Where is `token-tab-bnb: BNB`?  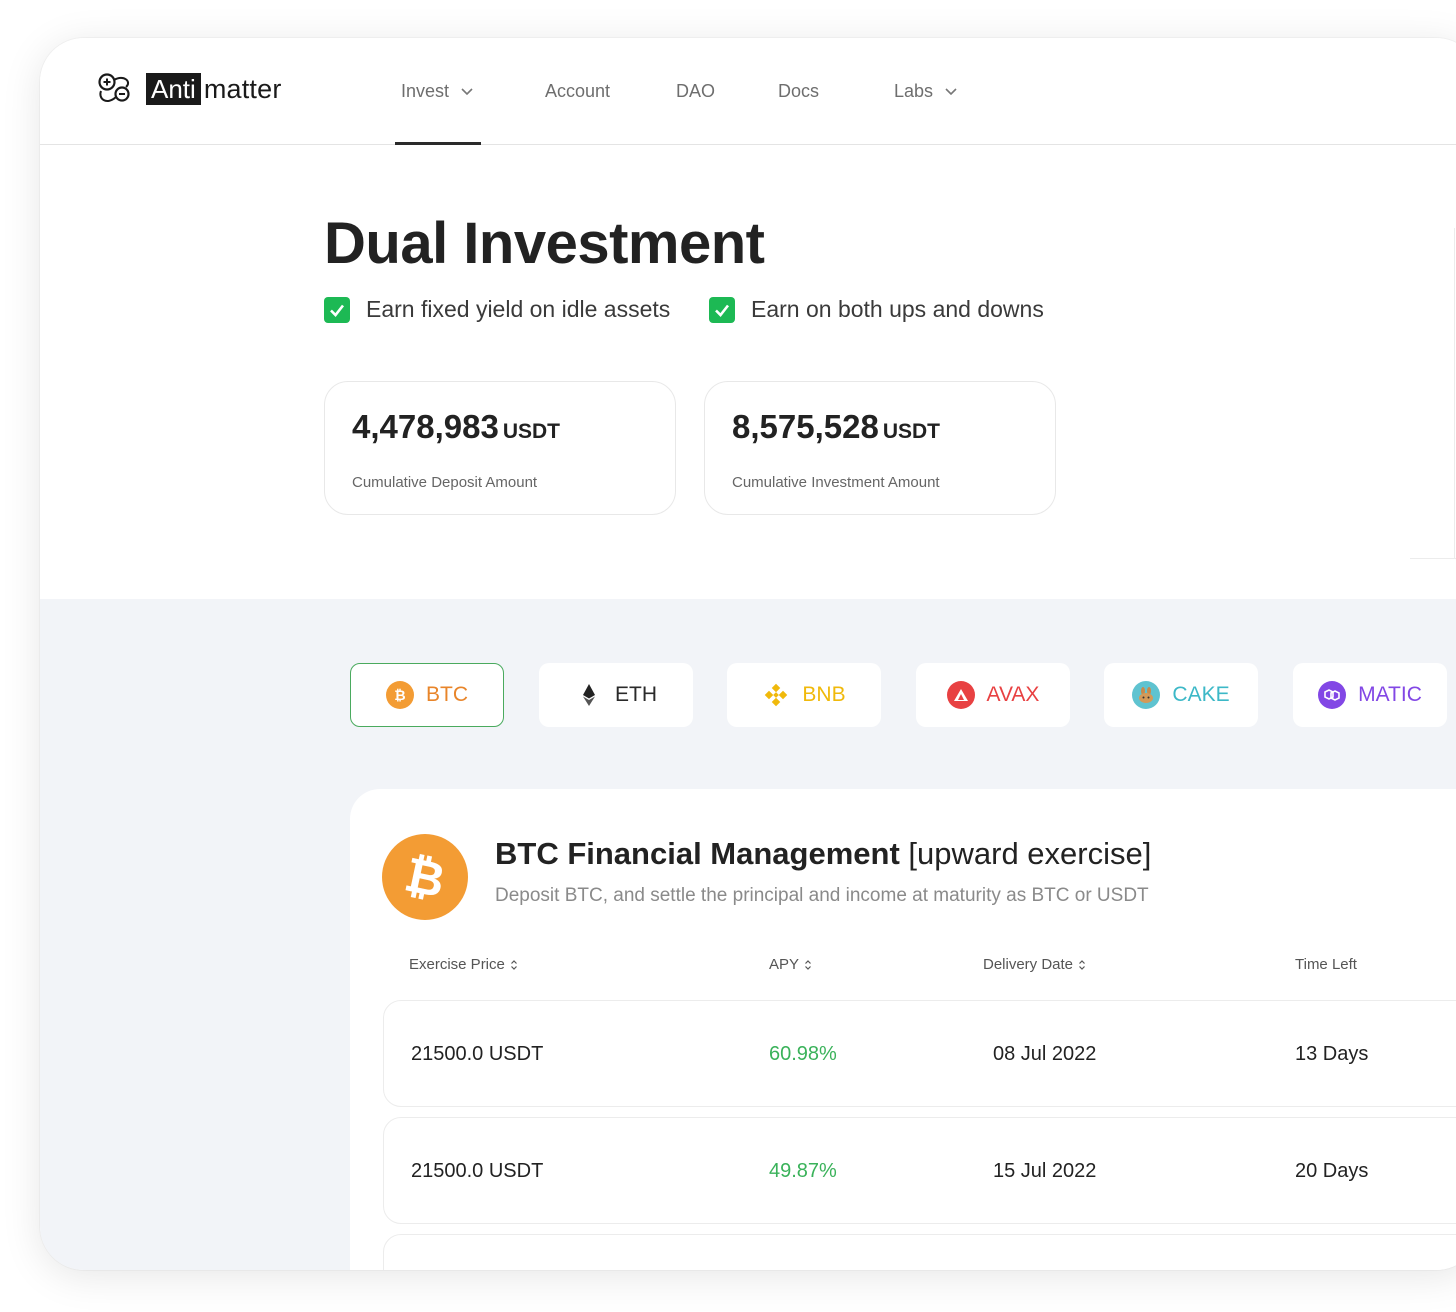
token-tab-bnb: BNB is located at coordinates (804, 695).